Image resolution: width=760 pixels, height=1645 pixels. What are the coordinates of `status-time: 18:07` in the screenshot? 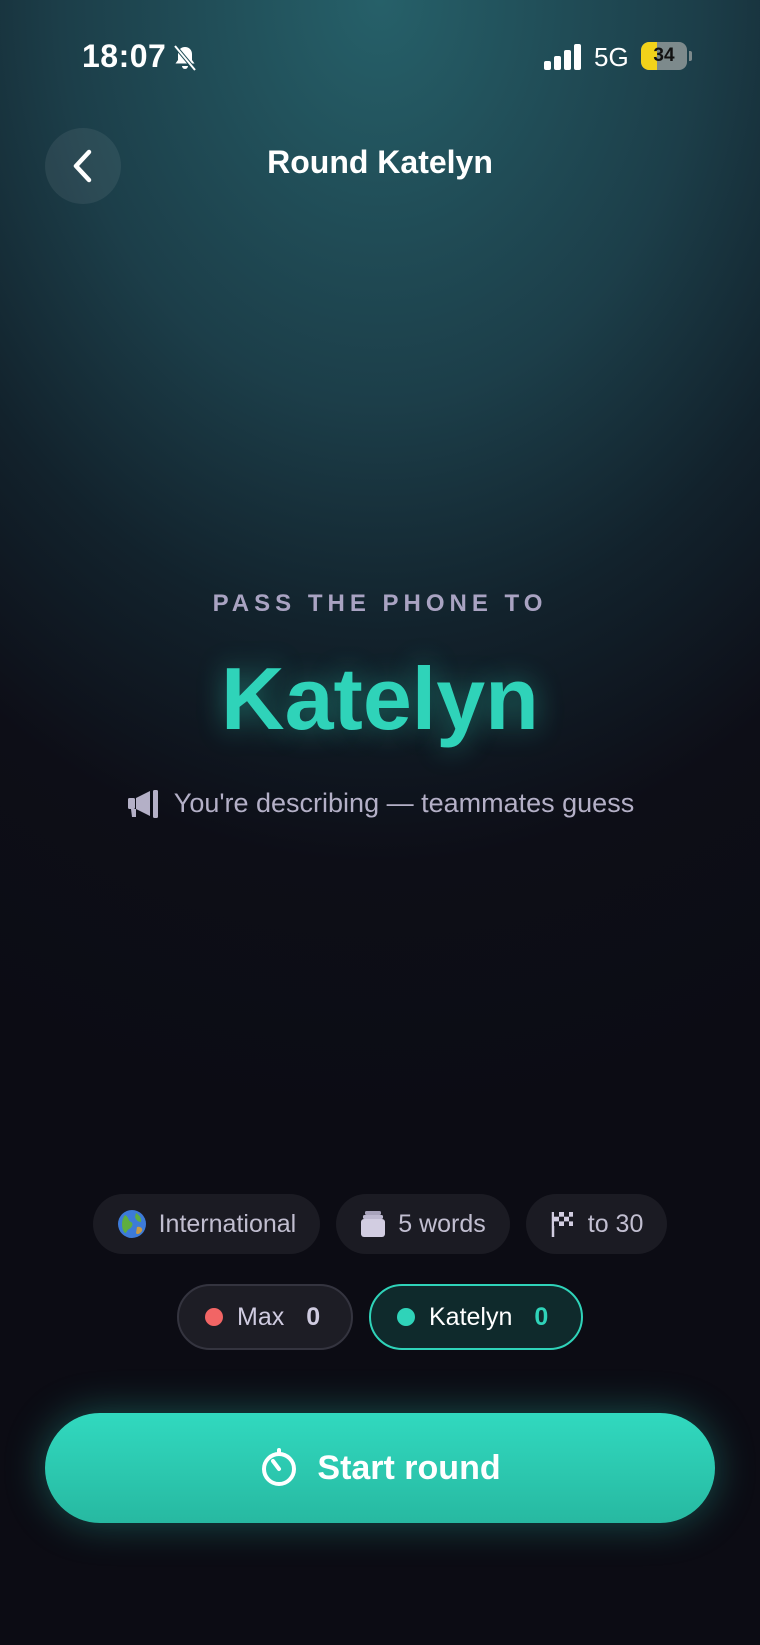 It's located at (124, 56).